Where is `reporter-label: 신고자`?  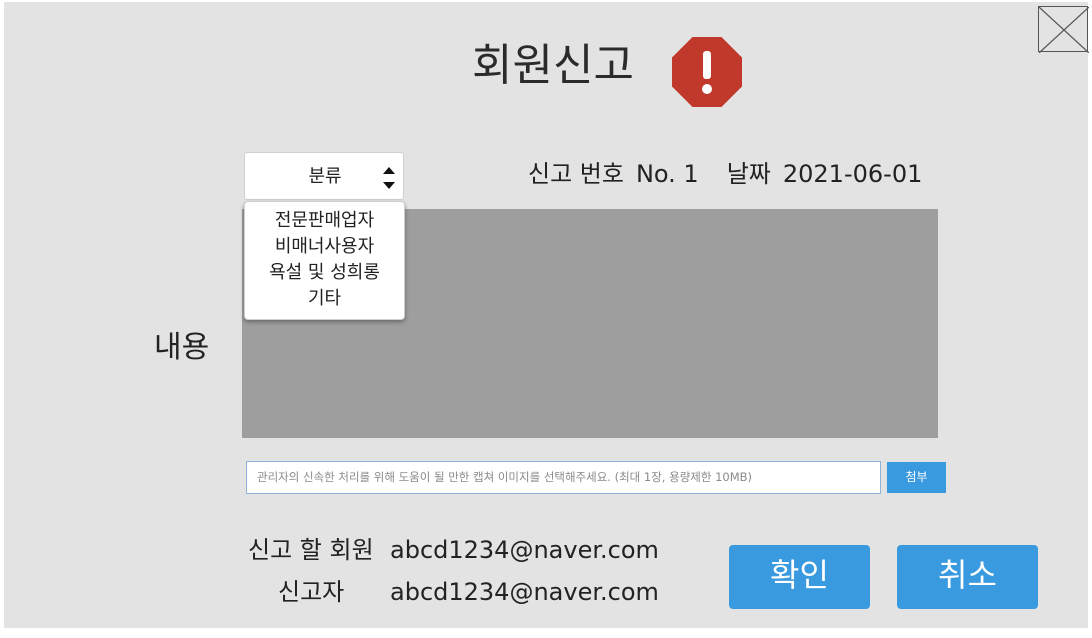 reporter-label: 신고자 is located at coordinates (311, 592).